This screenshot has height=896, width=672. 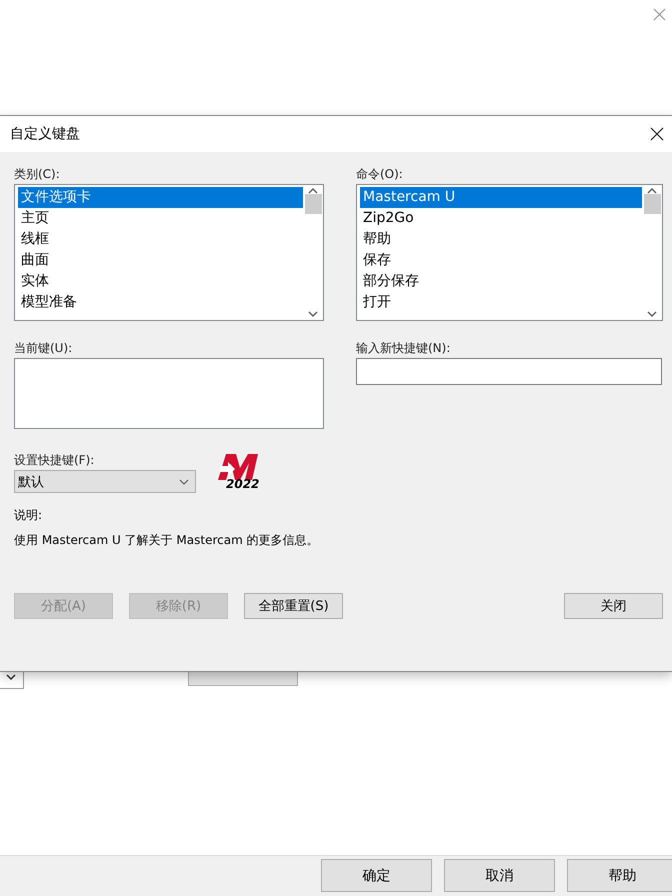 What do you see at coordinates (29, 515) in the screenshot?
I see `description-label: 说明:` at bounding box center [29, 515].